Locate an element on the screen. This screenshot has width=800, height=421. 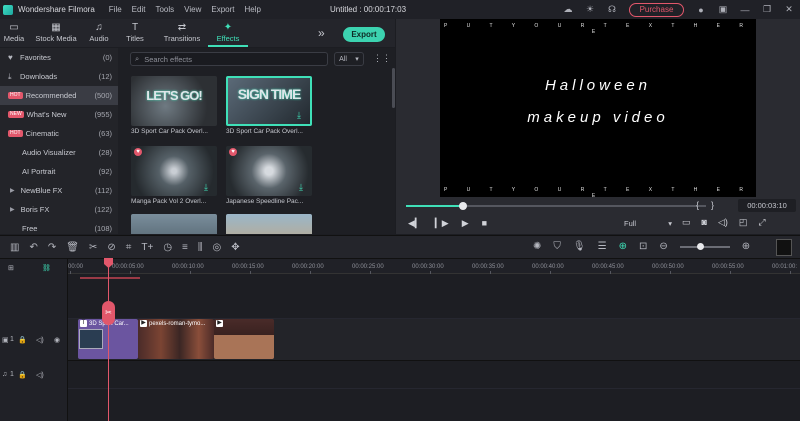
ai-icon: ✥ is located at coordinates (235, 247).